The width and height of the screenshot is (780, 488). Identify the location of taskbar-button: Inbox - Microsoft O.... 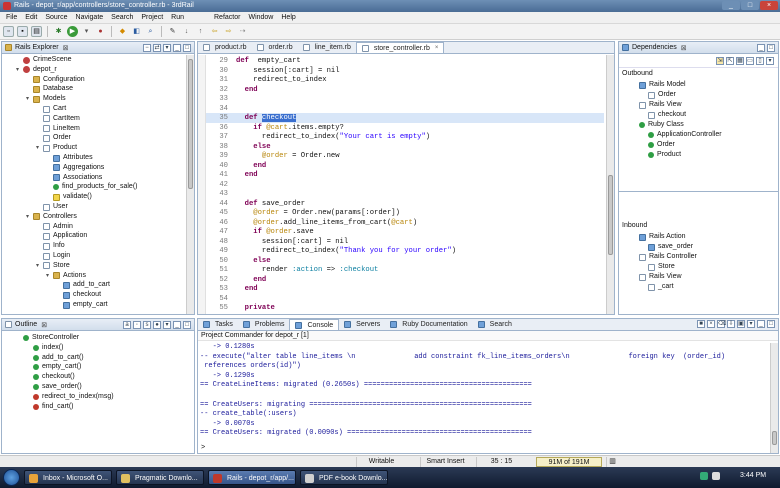
(68, 477).